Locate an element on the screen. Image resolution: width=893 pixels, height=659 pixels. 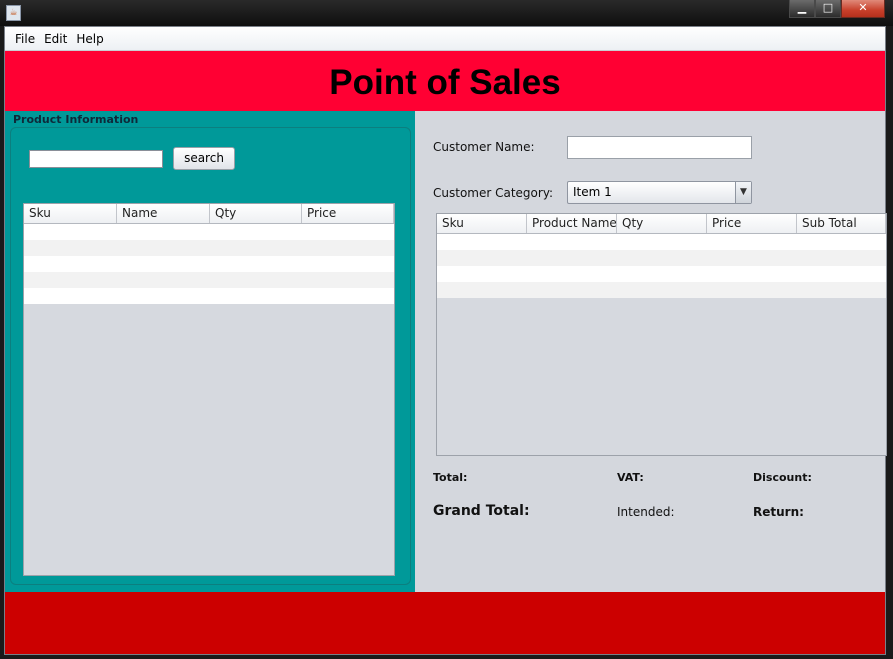
menu-help: Help is located at coordinates (89, 39).